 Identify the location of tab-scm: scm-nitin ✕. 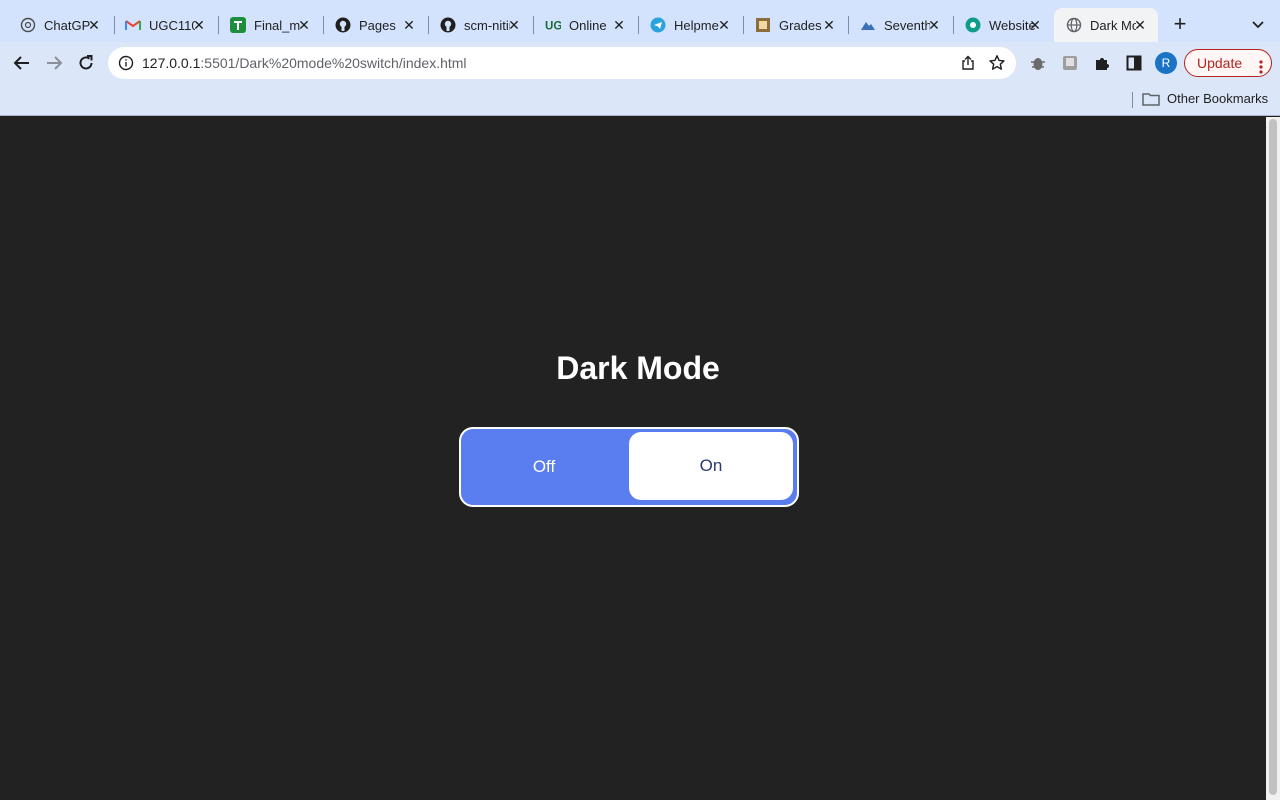
(480, 25).